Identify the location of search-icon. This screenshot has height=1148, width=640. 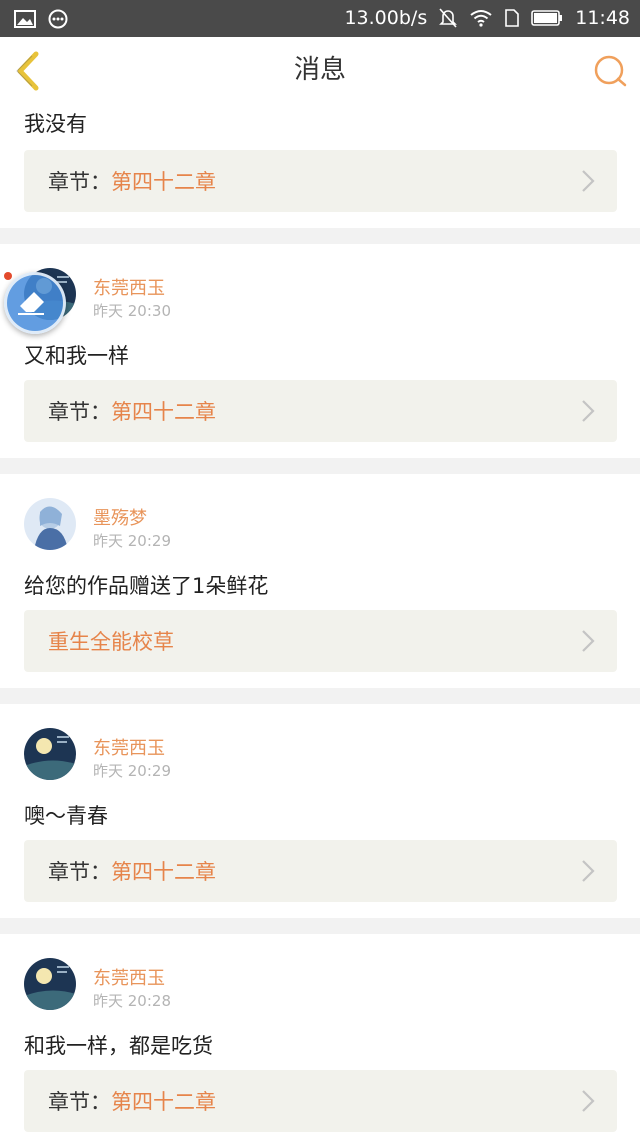
(610, 71).